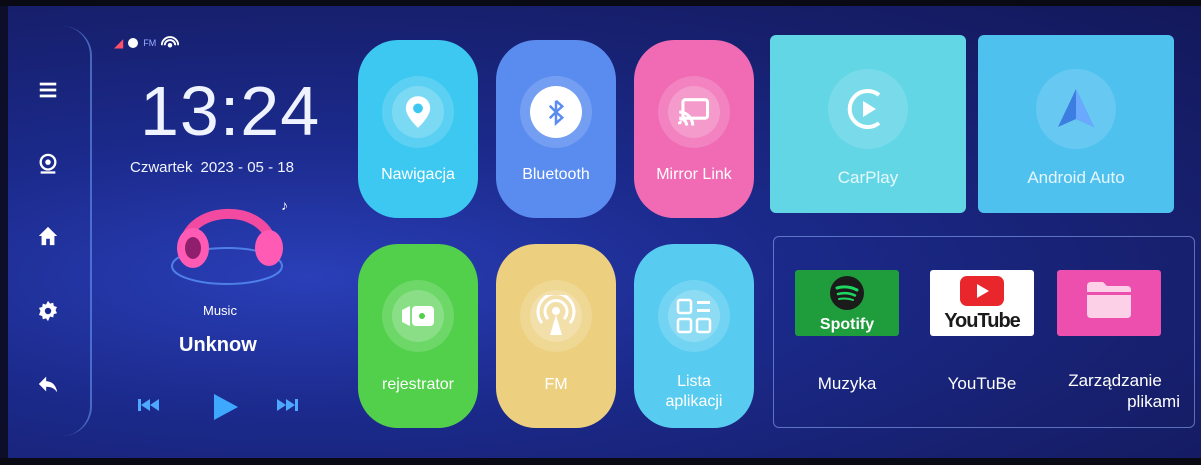 This screenshot has width=1201, height=465. What do you see at coordinates (868, 177) in the screenshot?
I see `tile-label: CarPlay` at bounding box center [868, 177].